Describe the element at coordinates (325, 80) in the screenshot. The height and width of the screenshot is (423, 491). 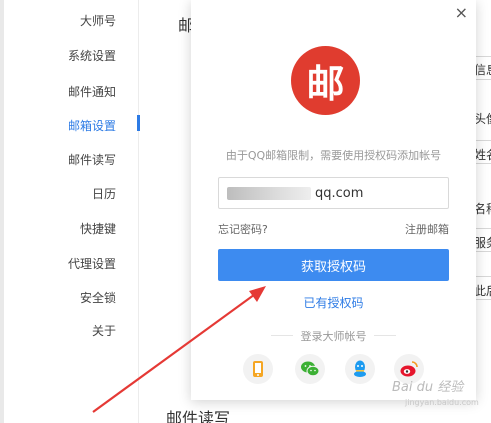
I see `mail-logo-icon: 邮` at that location.